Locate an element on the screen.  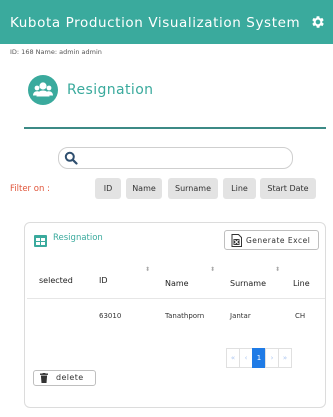
search-input is located at coordinates (183, 158).